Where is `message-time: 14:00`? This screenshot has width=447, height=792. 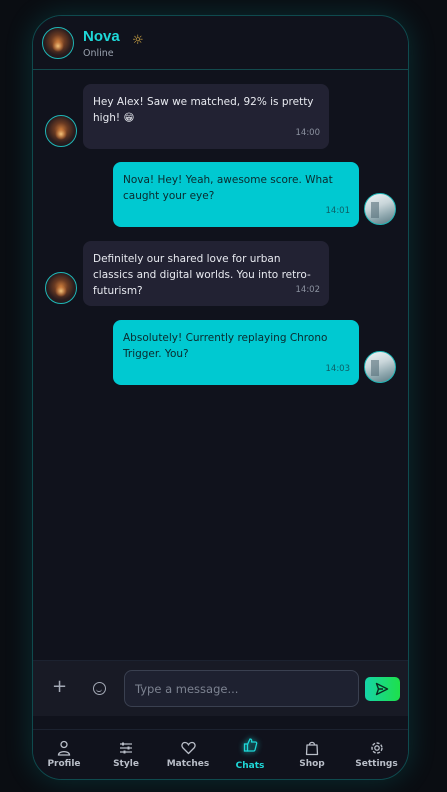
message-time: 14:00 is located at coordinates (308, 133).